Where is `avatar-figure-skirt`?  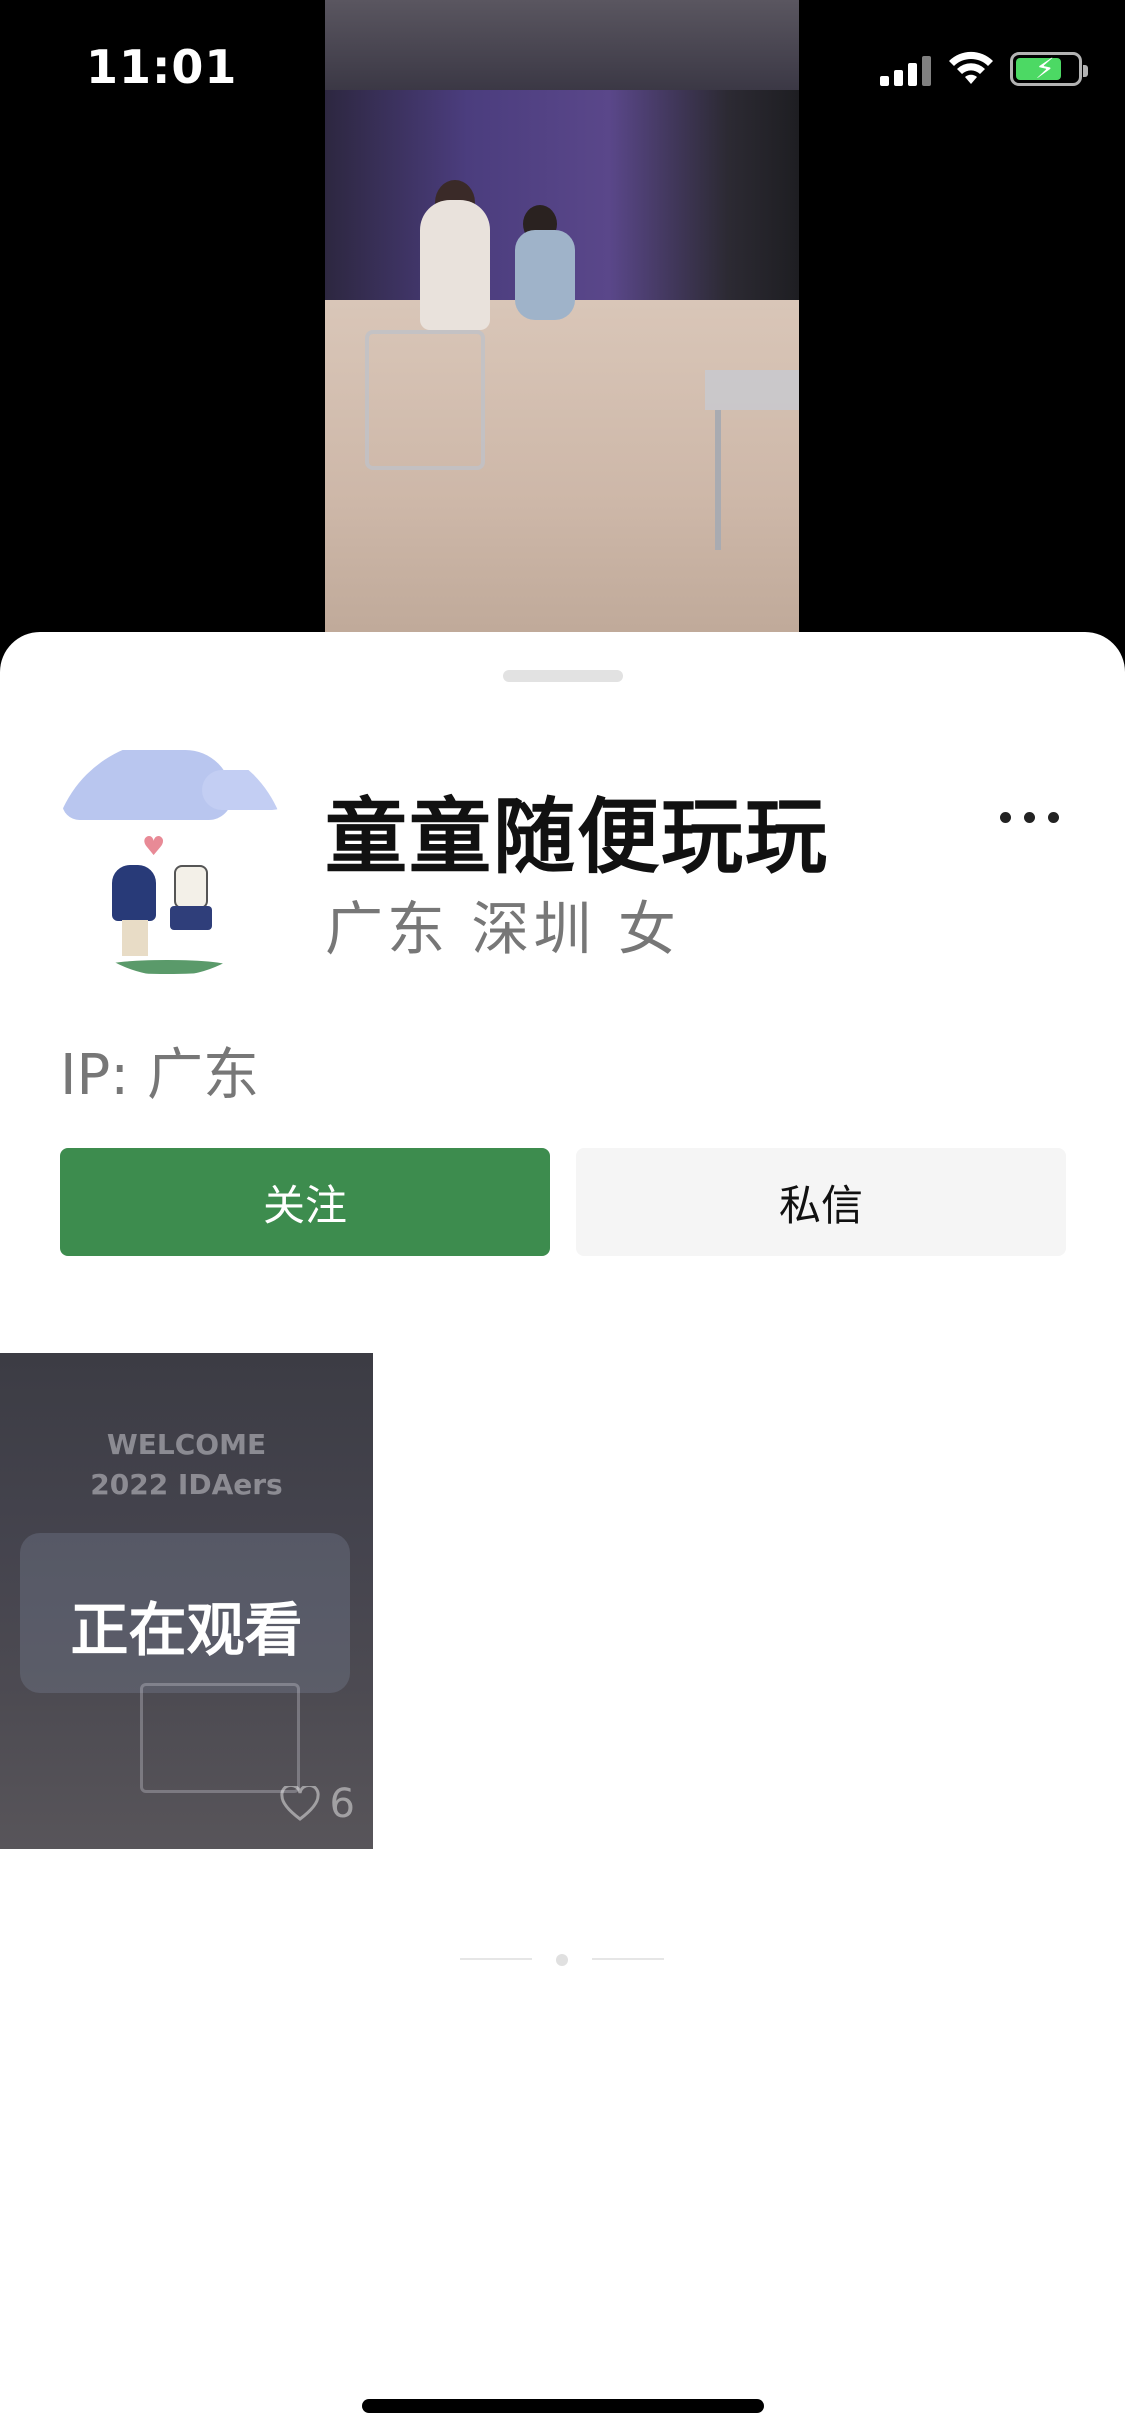
avatar-figure-skirt is located at coordinates (191, 918).